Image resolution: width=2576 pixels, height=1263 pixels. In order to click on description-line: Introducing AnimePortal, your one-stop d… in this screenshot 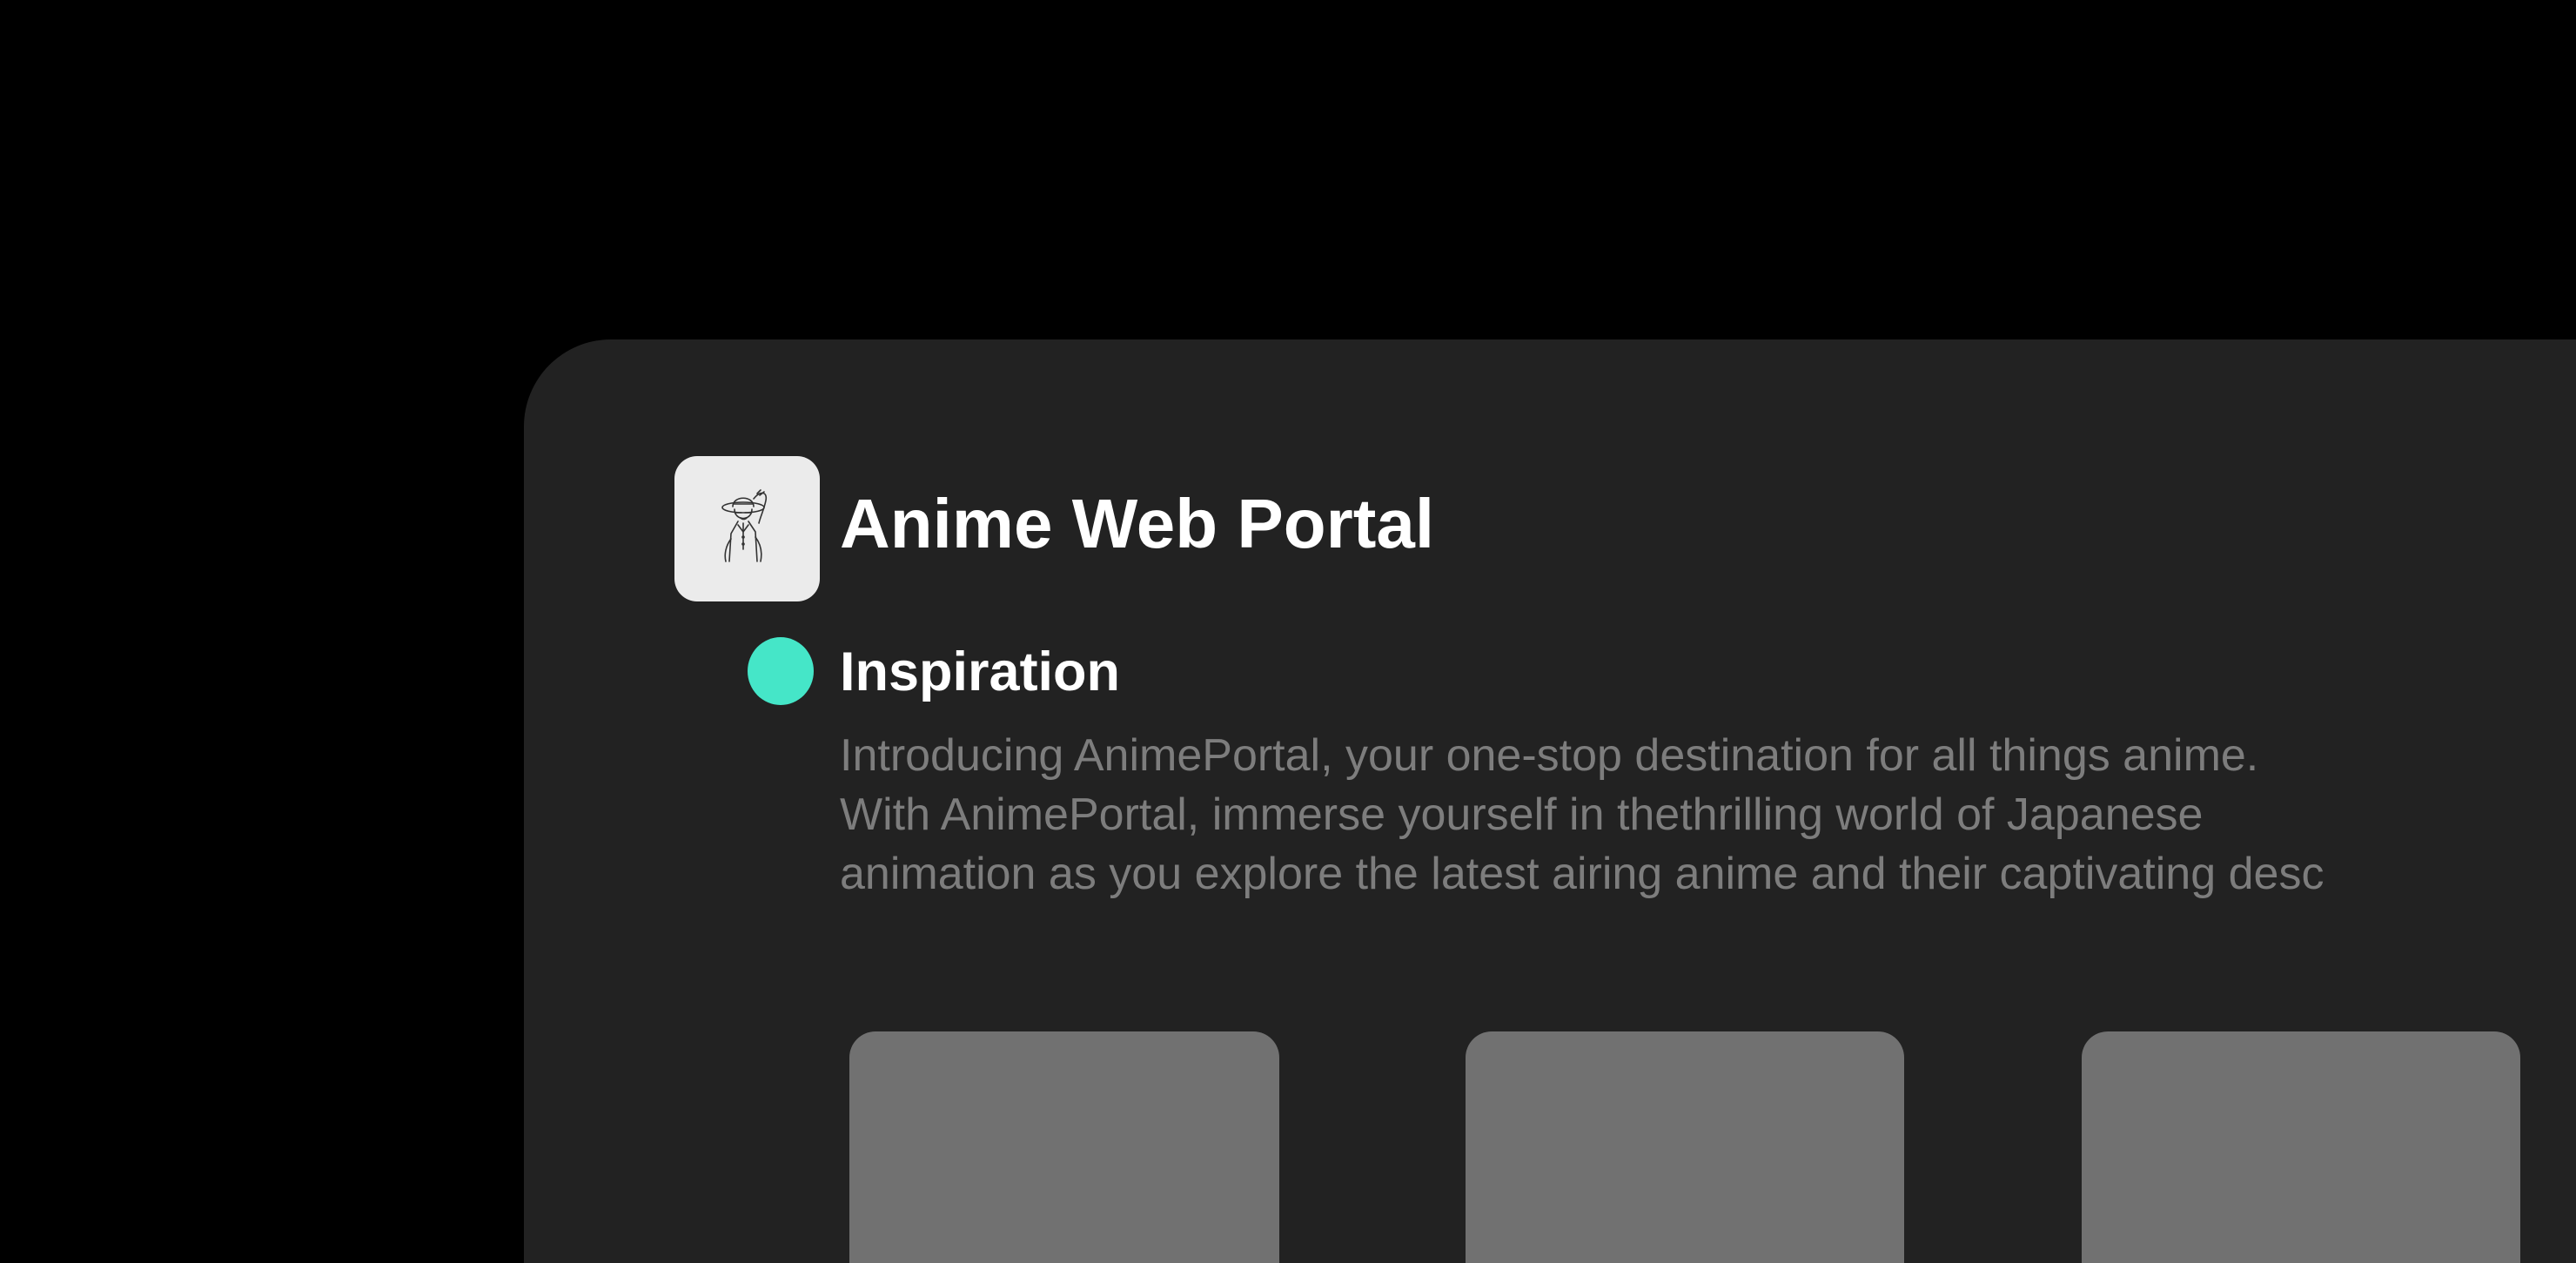, I will do `click(1549, 755)`.